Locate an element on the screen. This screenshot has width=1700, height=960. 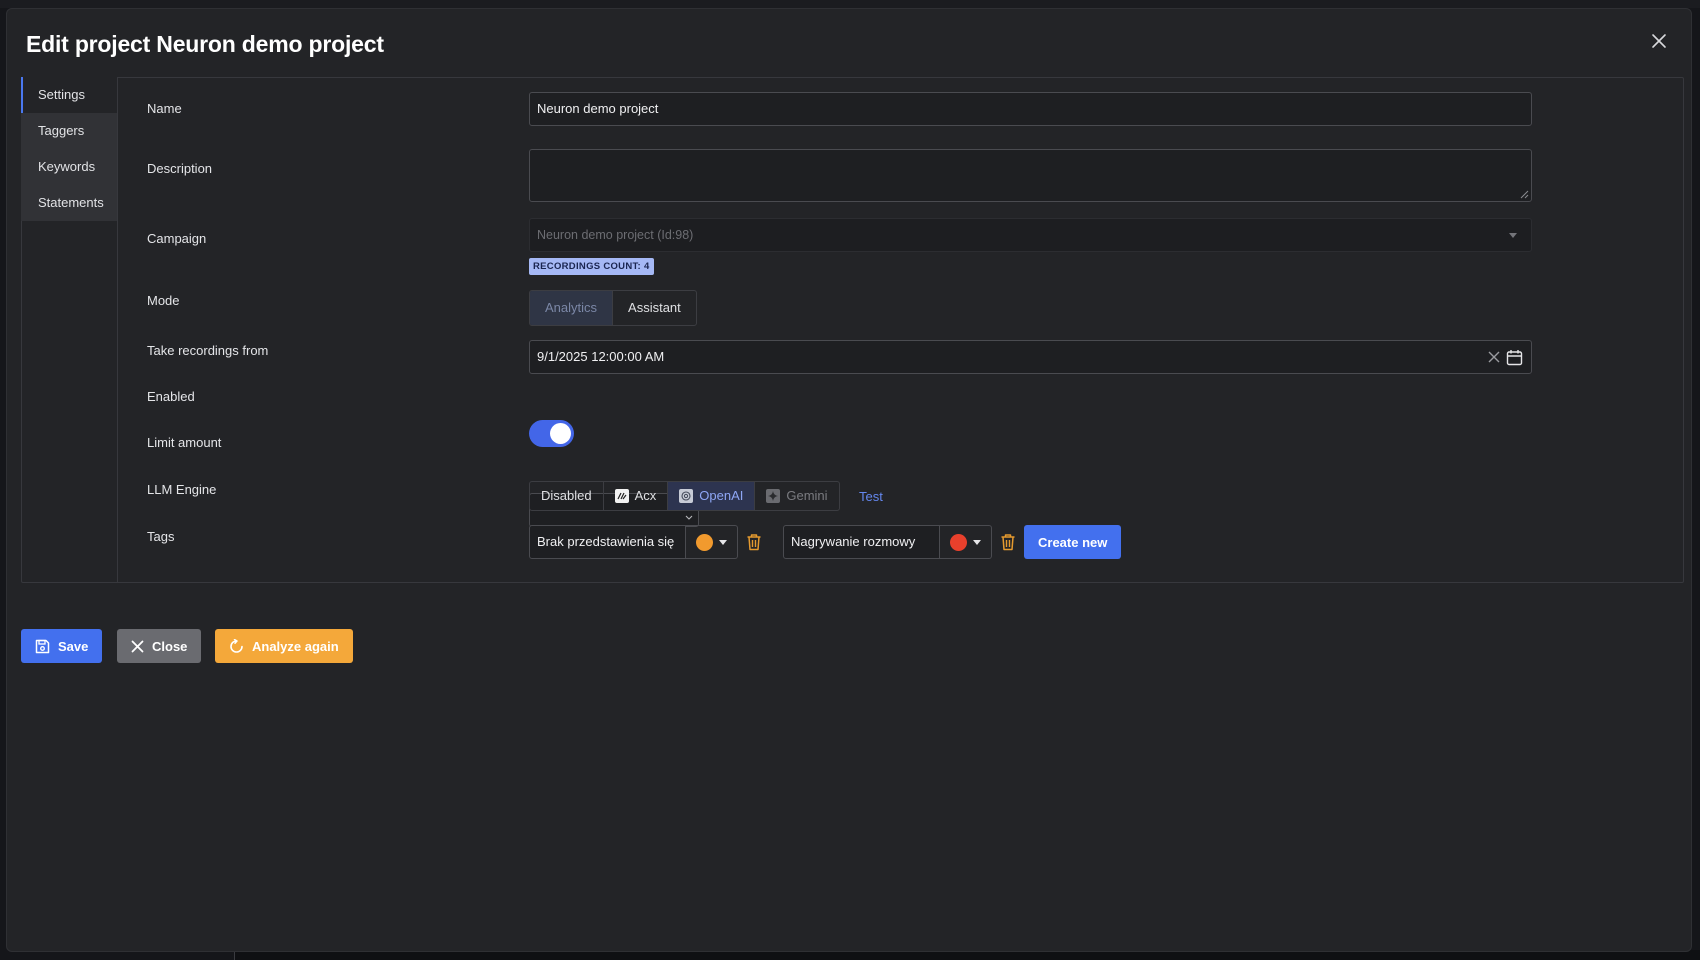
llm-disabled-label: Disabled is located at coordinates (566, 495).